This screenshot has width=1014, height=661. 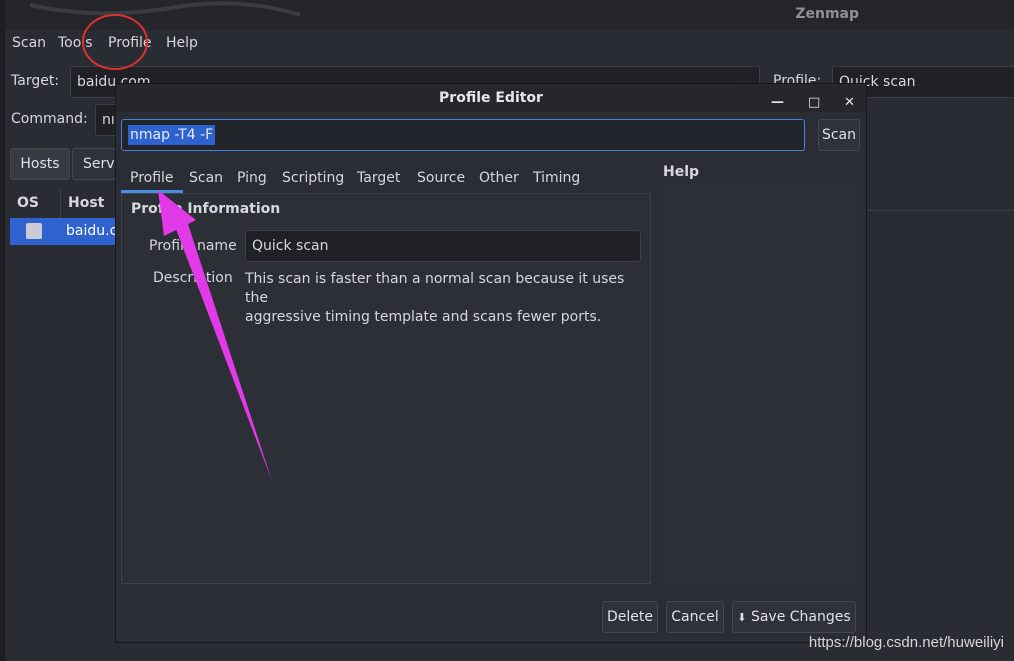 What do you see at coordinates (800, 617) in the screenshot?
I see `save-button-label: Save Changes` at bounding box center [800, 617].